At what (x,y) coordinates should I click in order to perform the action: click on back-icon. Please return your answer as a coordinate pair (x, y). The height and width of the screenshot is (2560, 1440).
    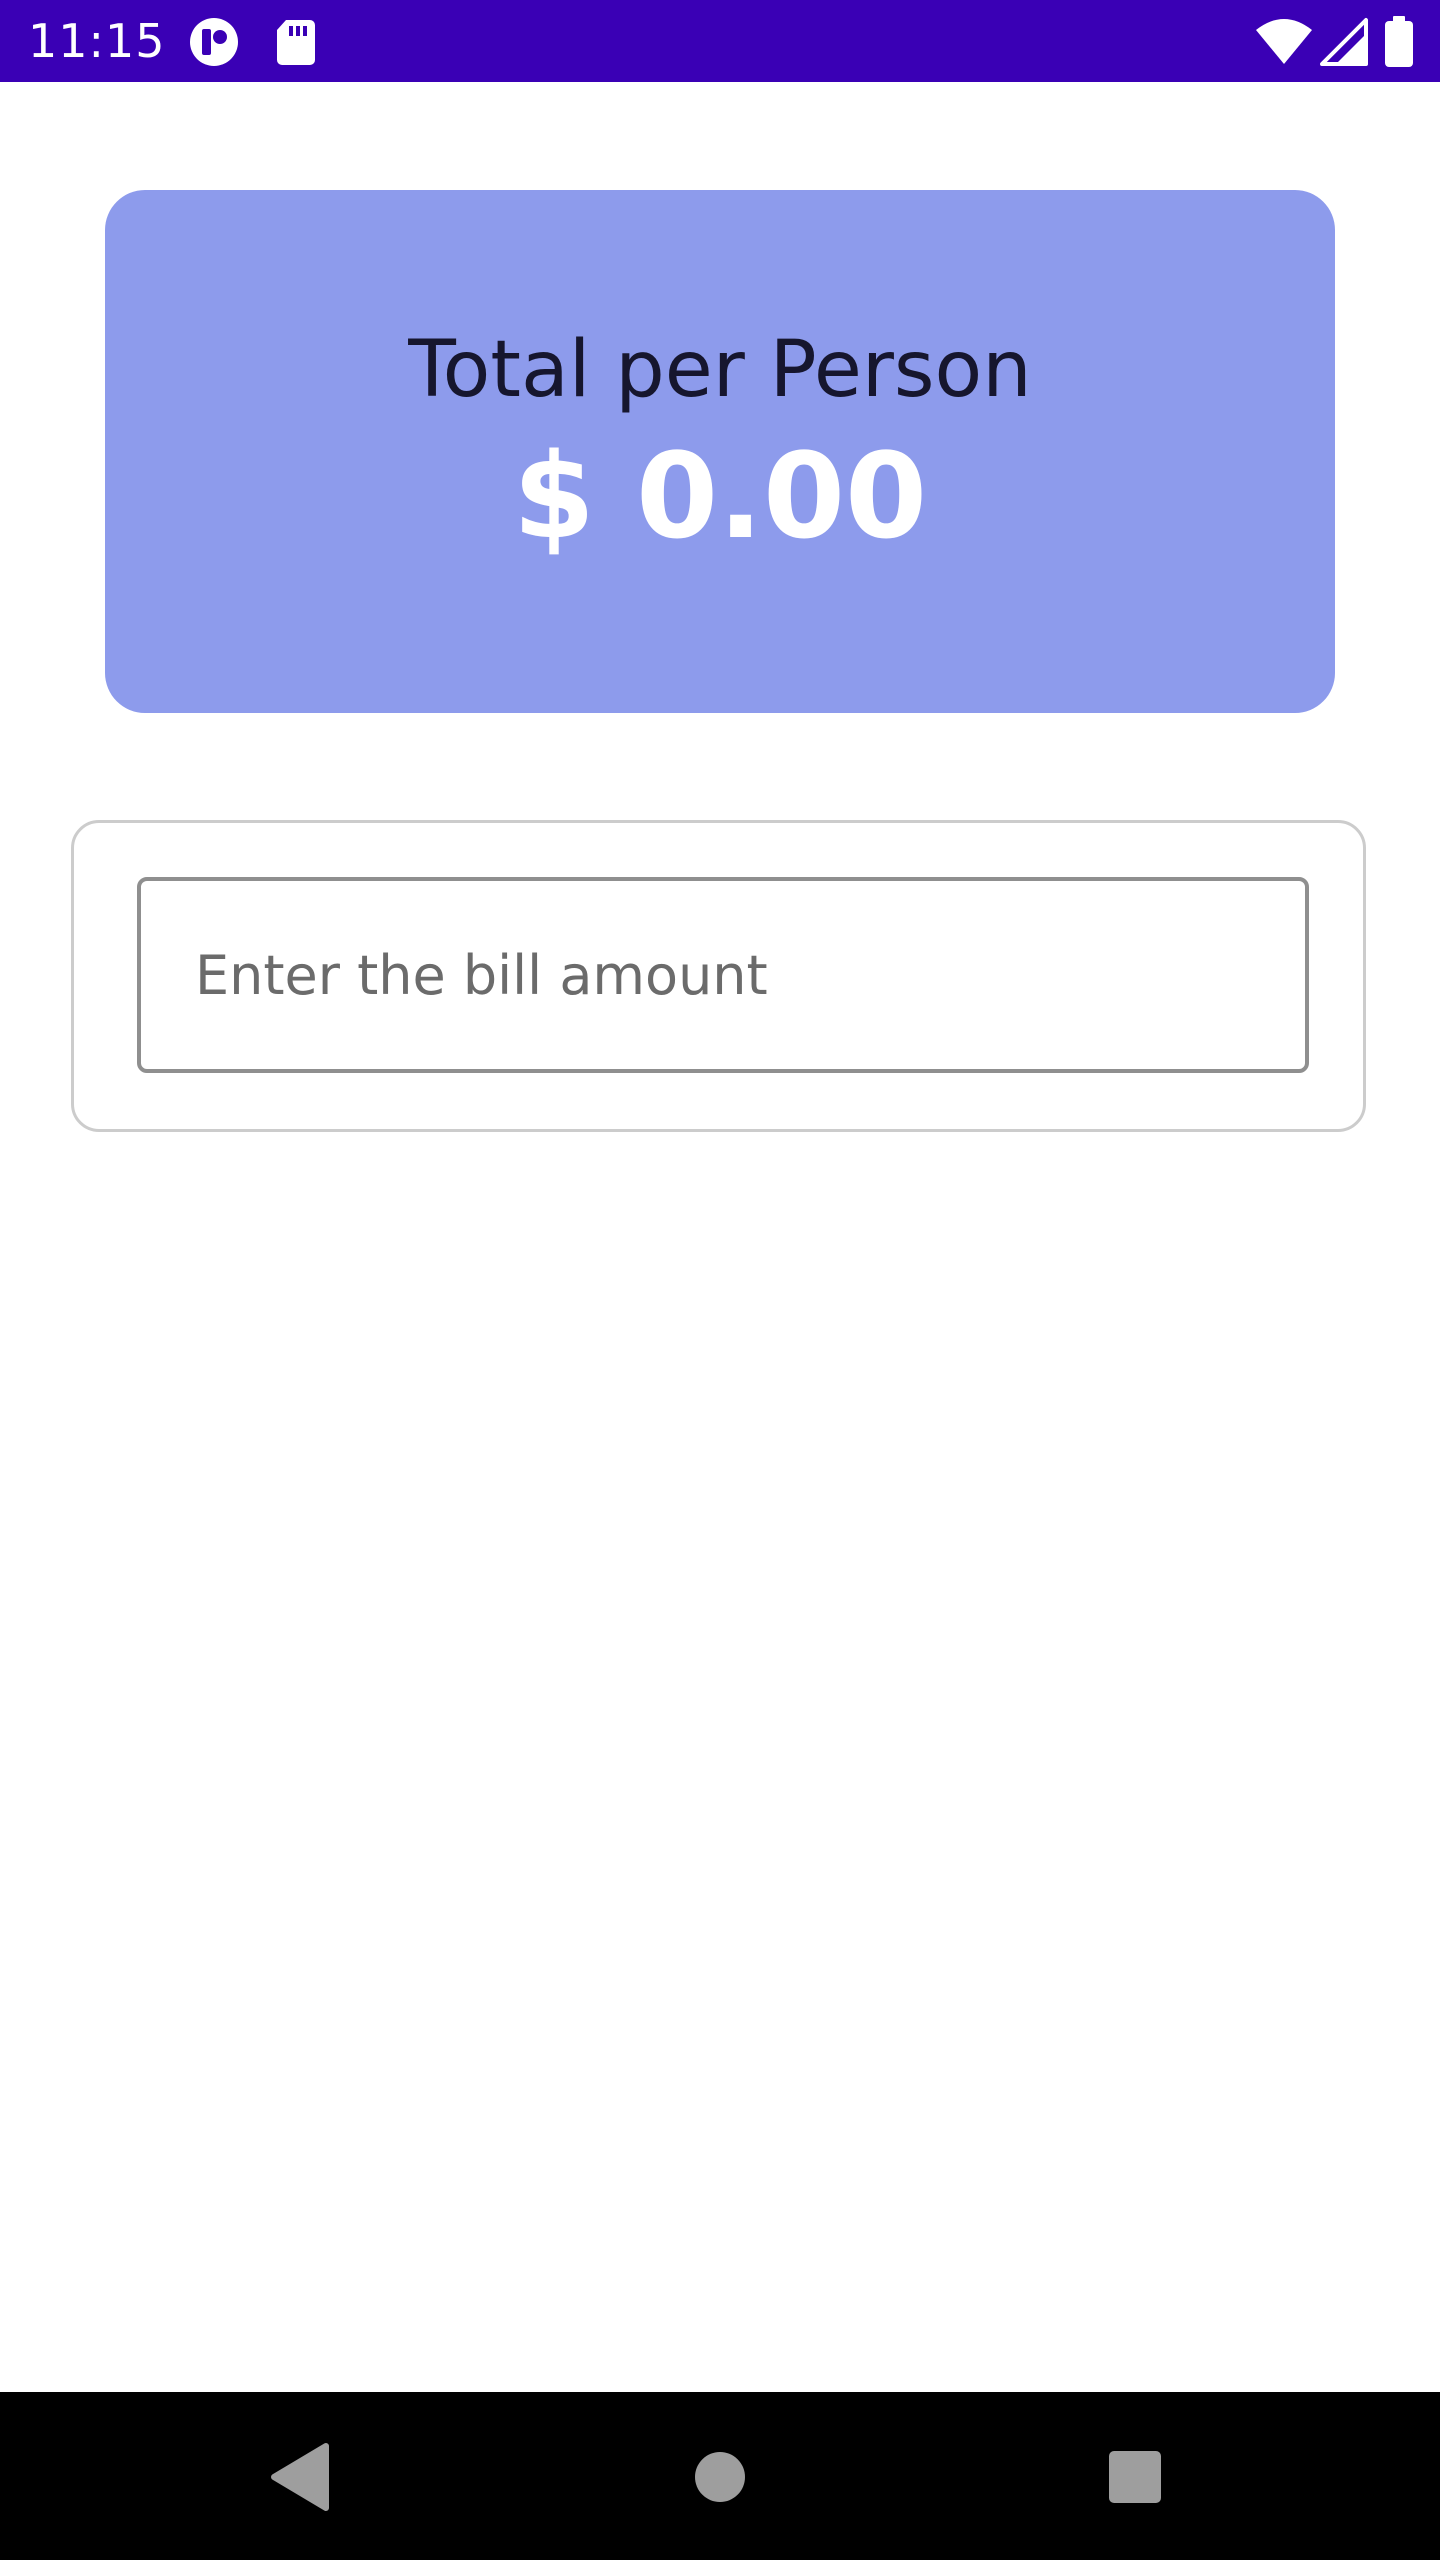
    Looking at the image, I should click on (301, 2477).